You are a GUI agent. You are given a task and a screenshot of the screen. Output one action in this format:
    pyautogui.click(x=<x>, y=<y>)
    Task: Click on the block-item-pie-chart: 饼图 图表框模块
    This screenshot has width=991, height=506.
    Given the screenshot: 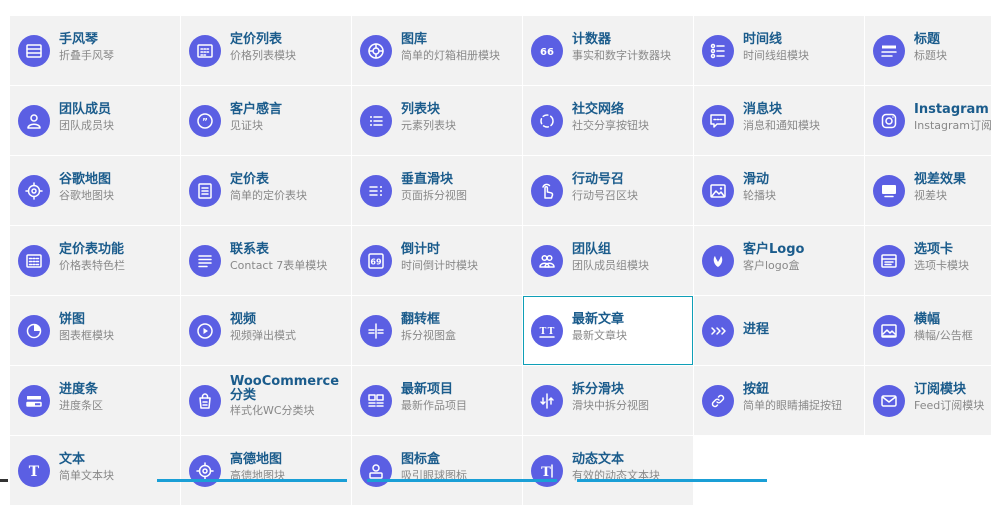 What is the action you would take?
    pyautogui.click(x=95, y=330)
    